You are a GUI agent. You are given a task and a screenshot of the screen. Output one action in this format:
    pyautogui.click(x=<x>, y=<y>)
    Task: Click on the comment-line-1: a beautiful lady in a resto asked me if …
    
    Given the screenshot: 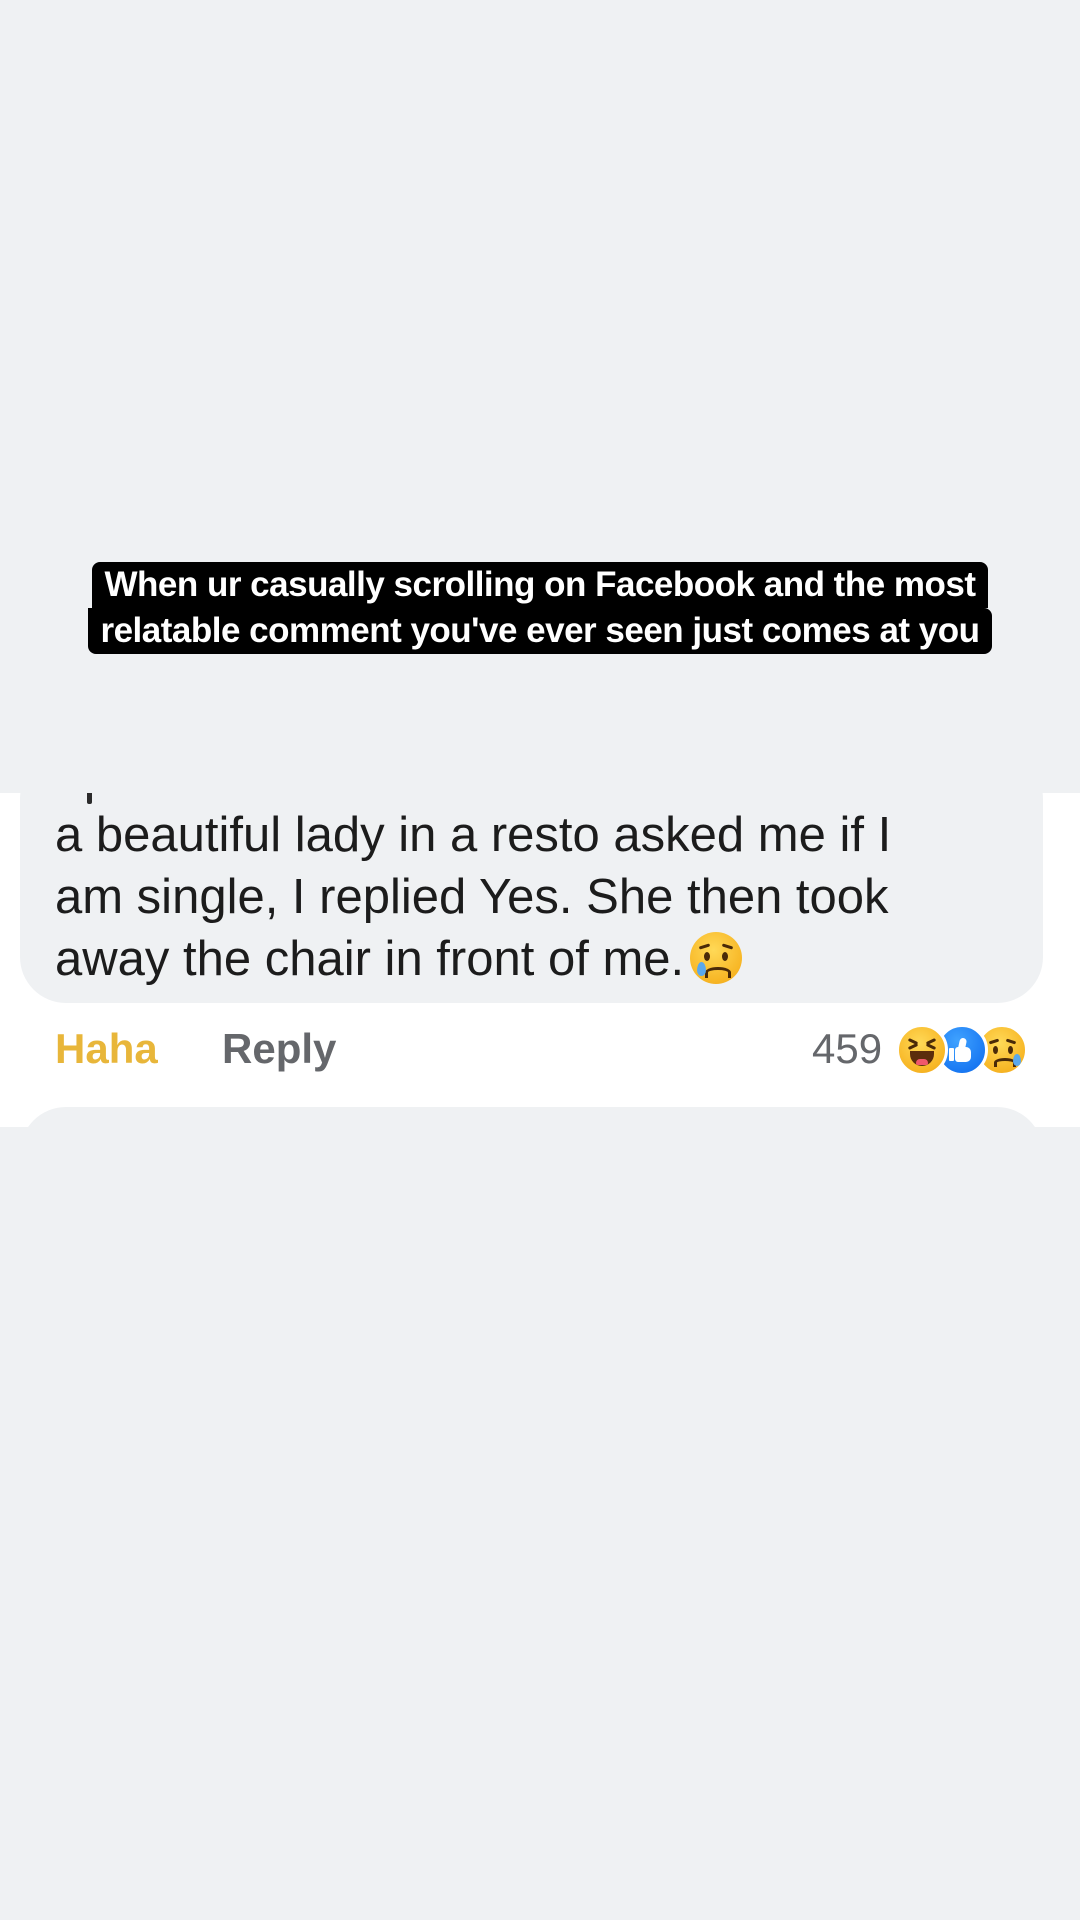 What is the action you would take?
    pyautogui.click(x=473, y=835)
    